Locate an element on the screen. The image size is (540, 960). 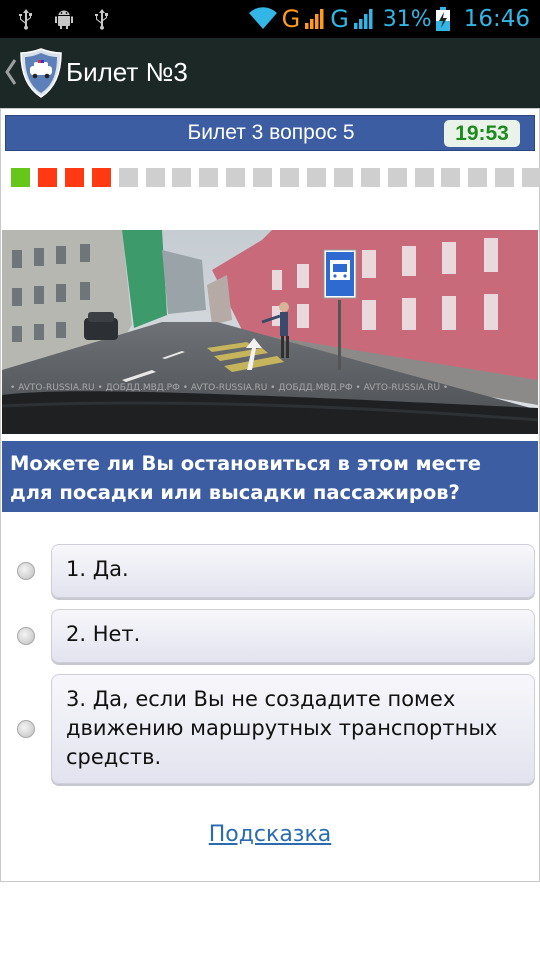
clock: 16:46 is located at coordinates (496, 19).